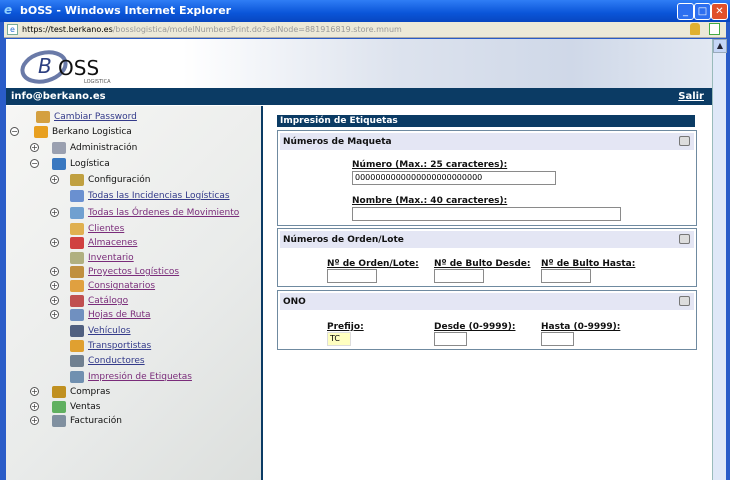 Image resolution: width=730 pixels, height=480 pixels. Describe the element at coordinates (45, 66) in the screenshot. I see `svg-text: B` at that location.